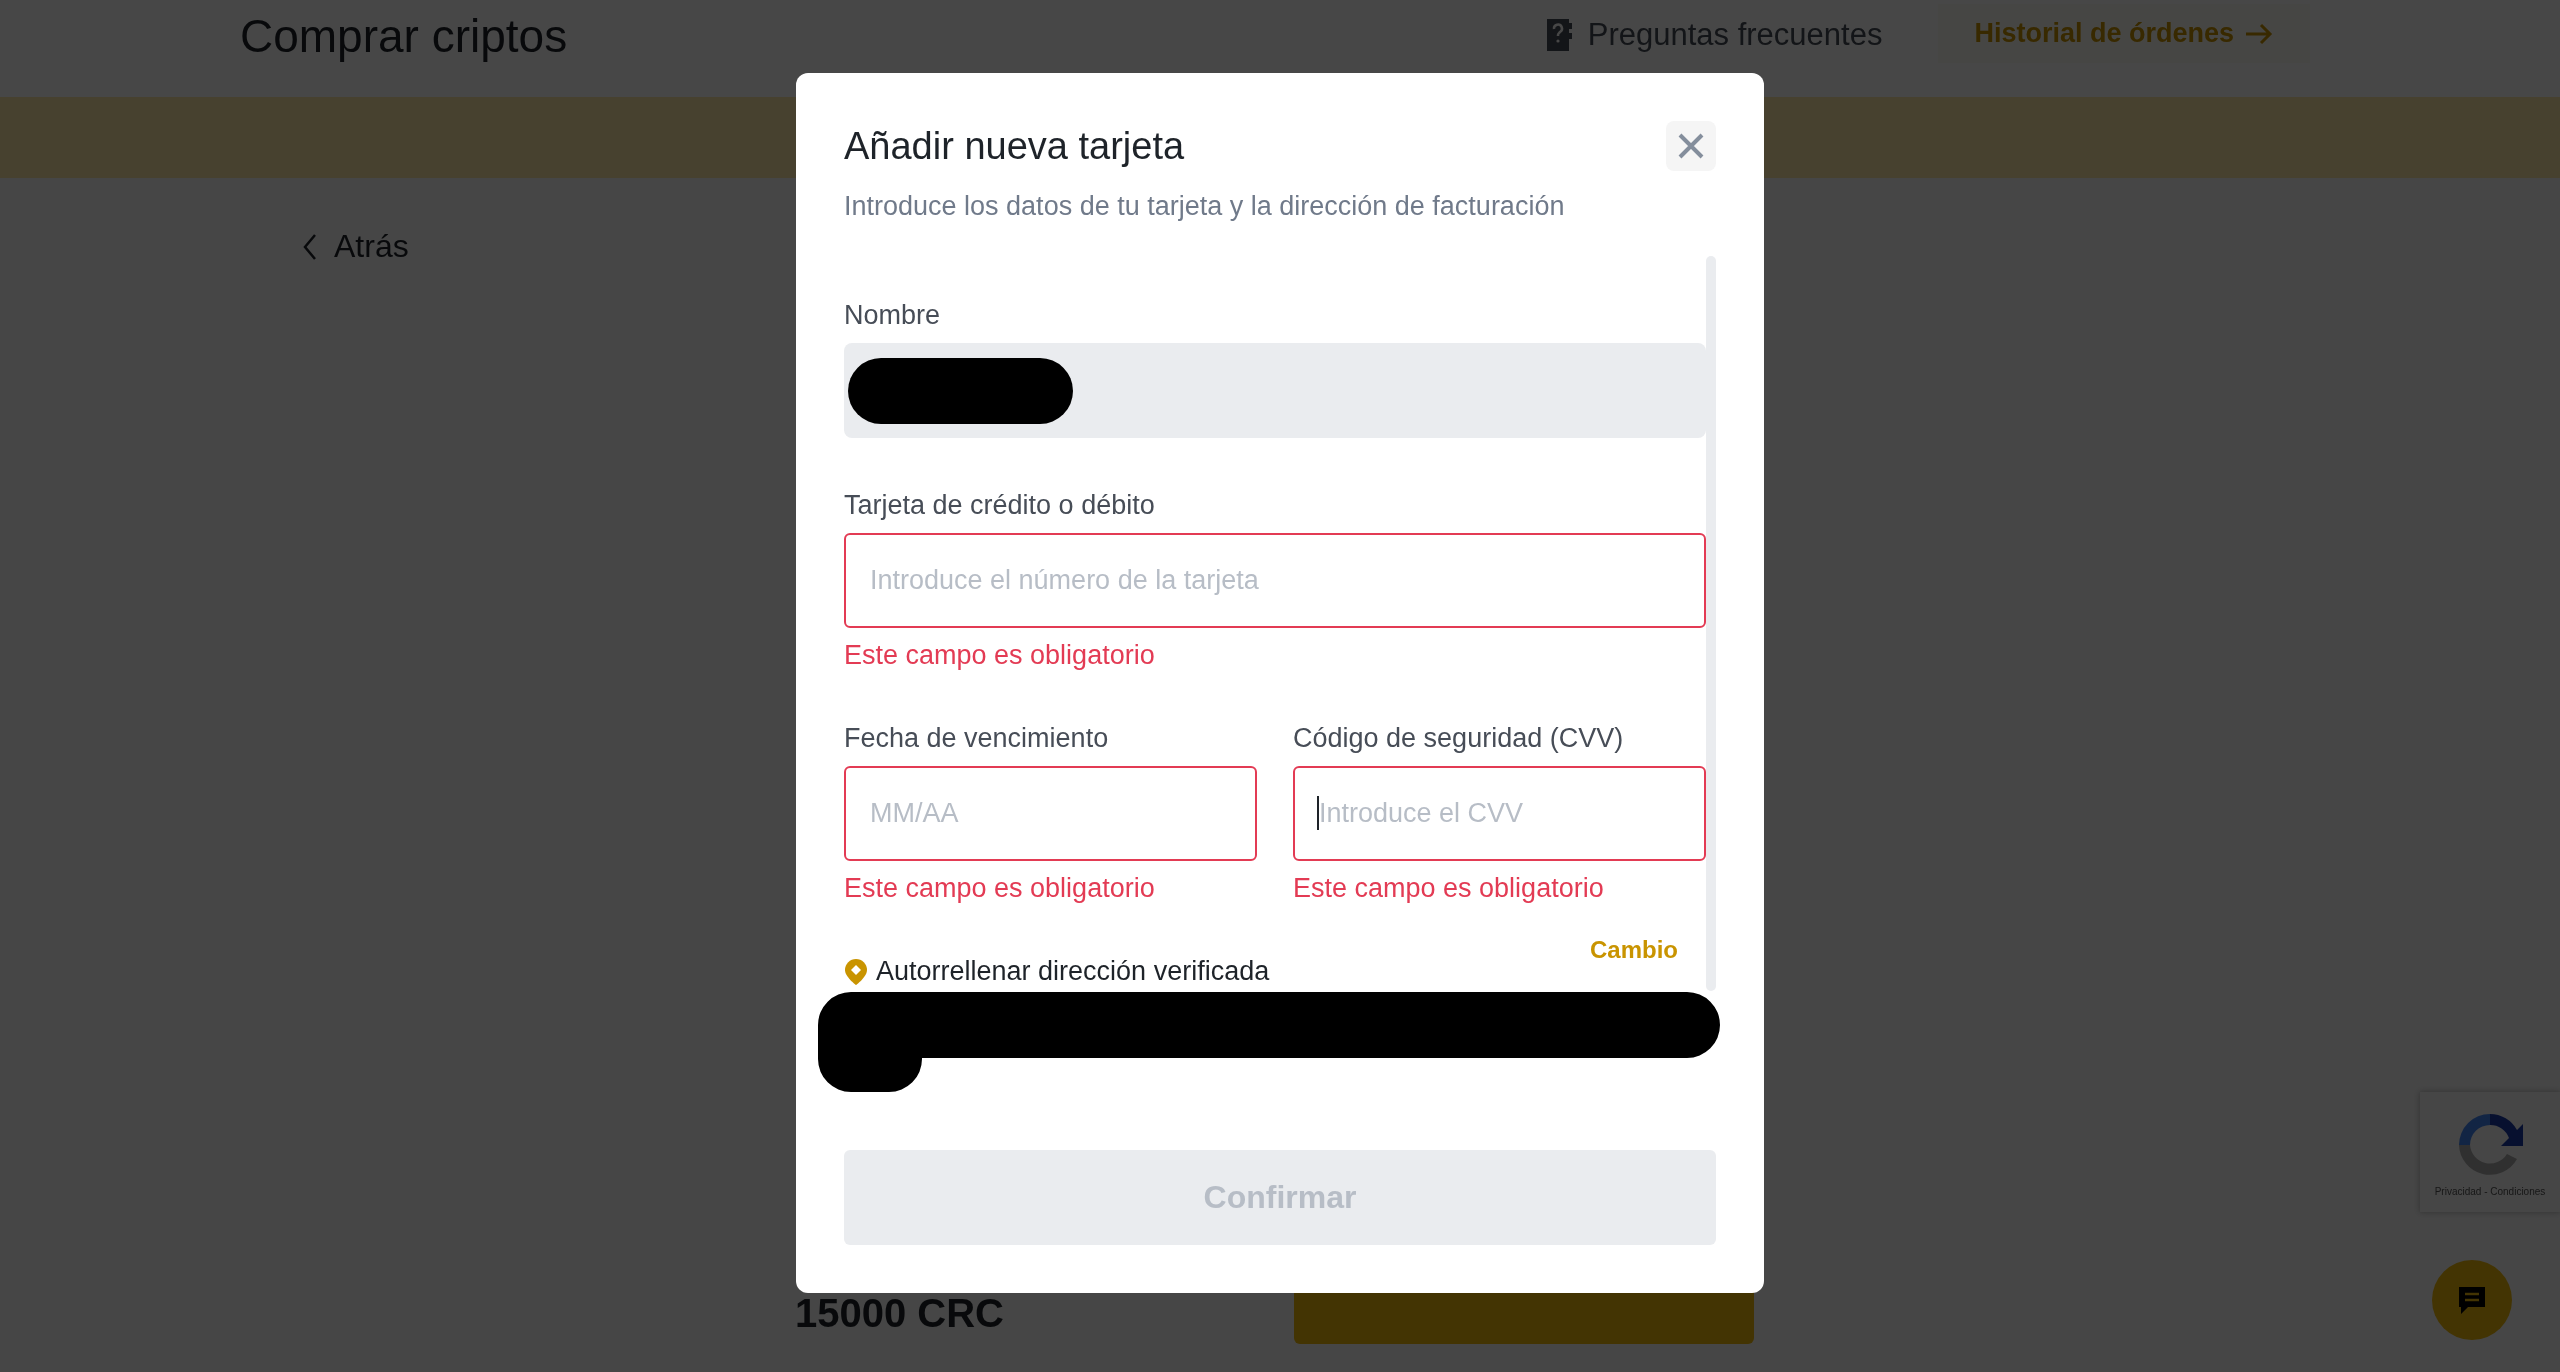 The image size is (2560, 1372). I want to click on scrollbar, so click(1711, 623).